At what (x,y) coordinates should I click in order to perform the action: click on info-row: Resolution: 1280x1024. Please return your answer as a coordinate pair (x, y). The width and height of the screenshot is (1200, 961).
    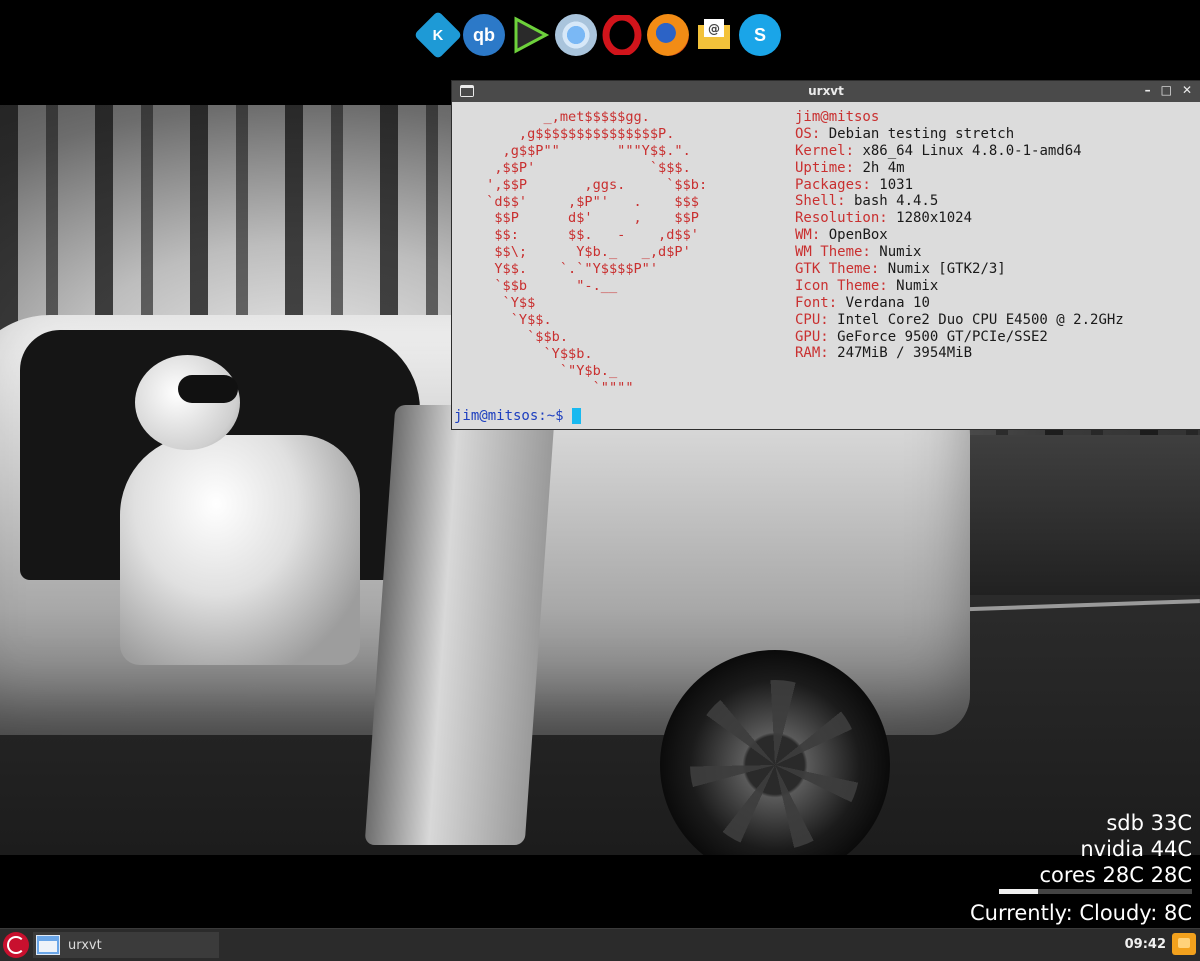
    Looking at the image, I should click on (884, 218).